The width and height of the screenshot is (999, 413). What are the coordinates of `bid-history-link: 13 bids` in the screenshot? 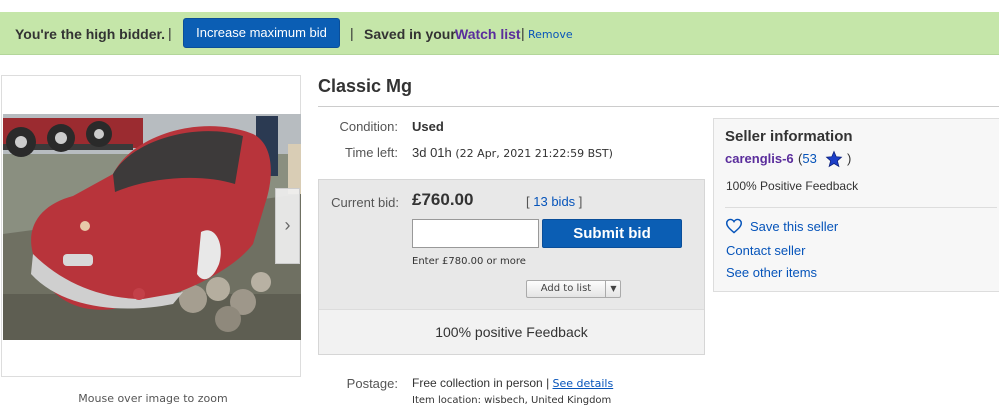 It's located at (554, 201).